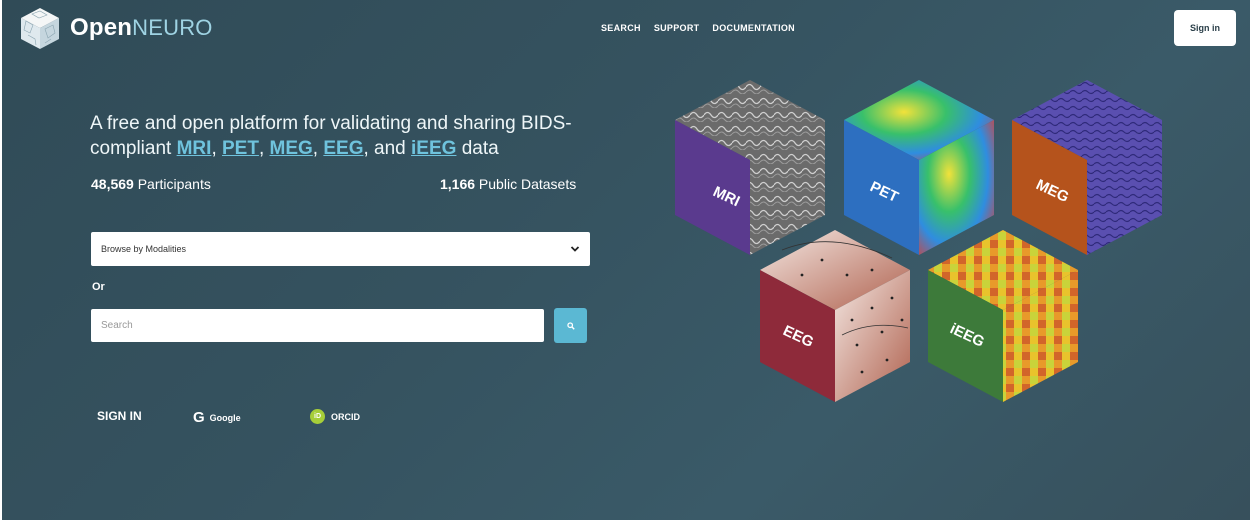 The image size is (1252, 522). I want to click on modality-link-mri: MRI, so click(194, 148).